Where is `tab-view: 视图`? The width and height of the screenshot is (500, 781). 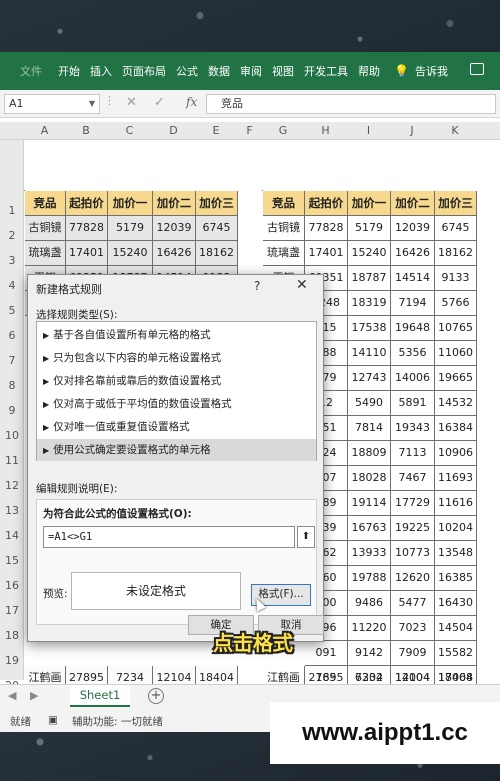 tab-view: 视图 is located at coordinates (283, 71).